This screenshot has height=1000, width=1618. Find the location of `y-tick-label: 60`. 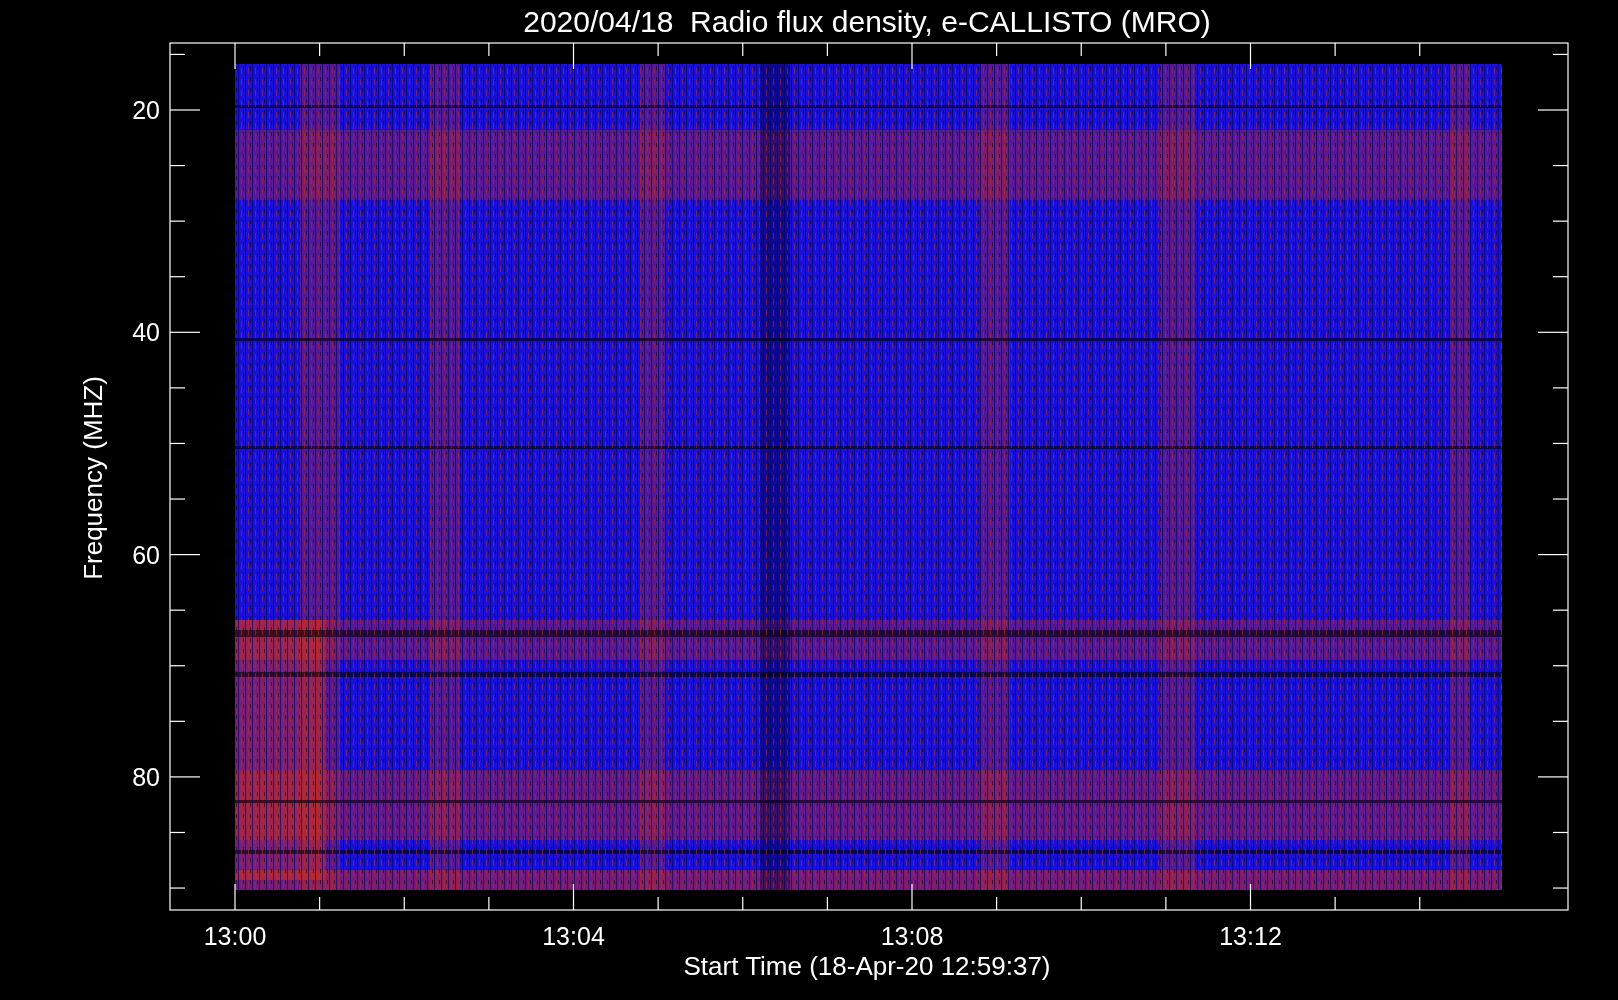

y-tick-label: 60 is located at coordinates (146, 554).